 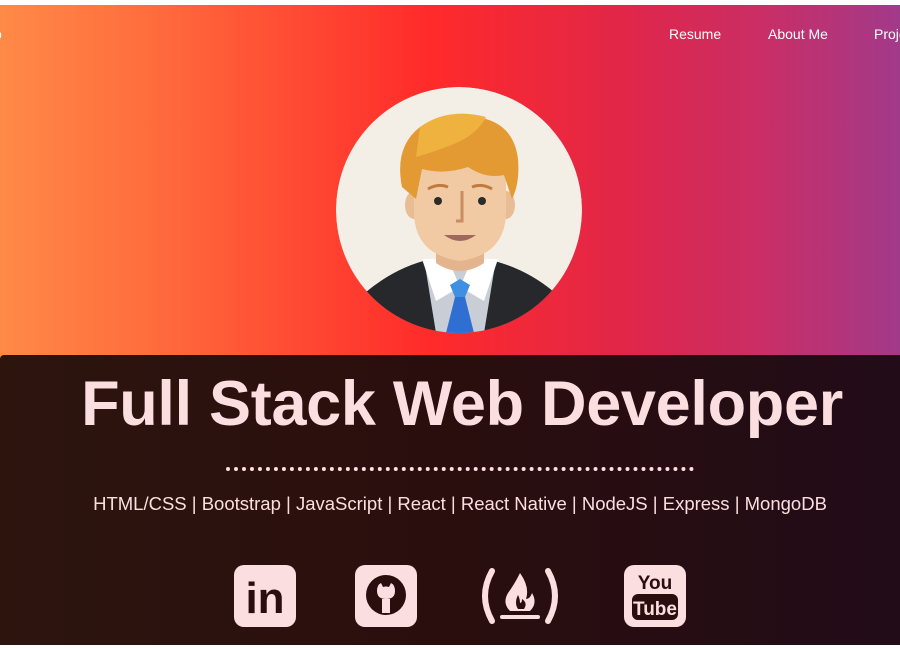 I want to click on avatar, so click(x=459, y=210).